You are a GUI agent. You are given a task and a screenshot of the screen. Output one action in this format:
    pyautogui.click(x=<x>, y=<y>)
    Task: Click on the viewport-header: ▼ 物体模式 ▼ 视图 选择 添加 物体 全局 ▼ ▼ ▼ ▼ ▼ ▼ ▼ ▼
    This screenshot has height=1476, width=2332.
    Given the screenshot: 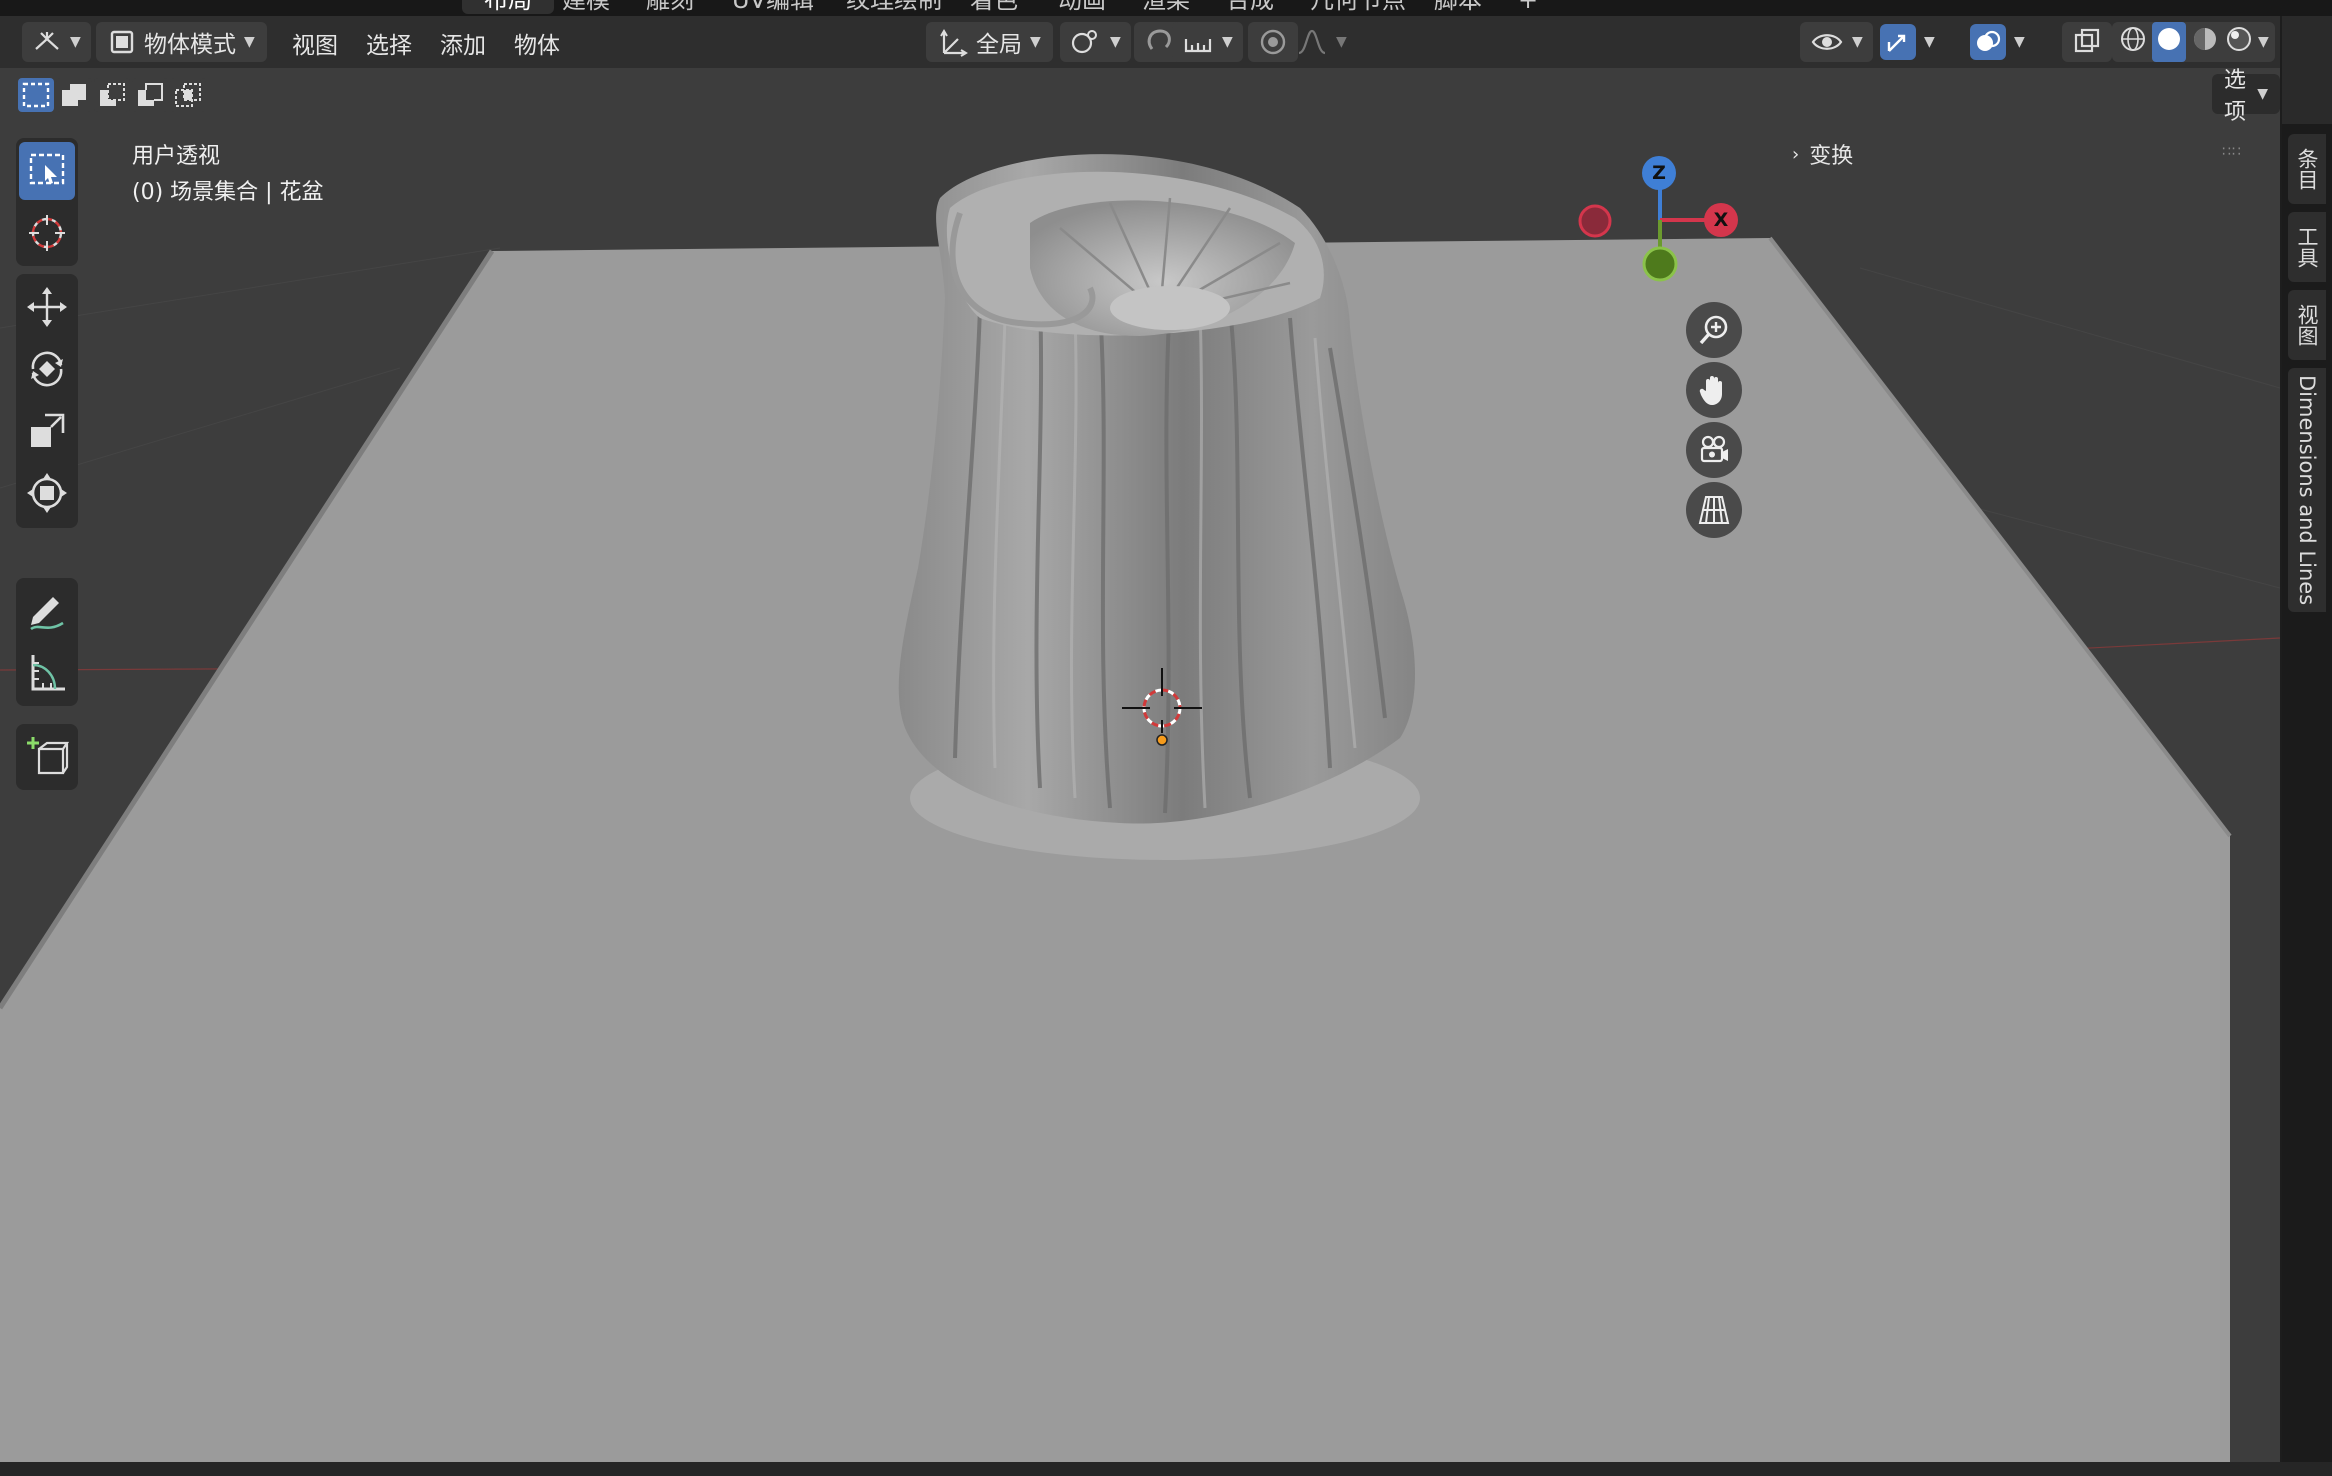 What is the action you would take?
    pyautogui.click(x=1140, y=42)
    